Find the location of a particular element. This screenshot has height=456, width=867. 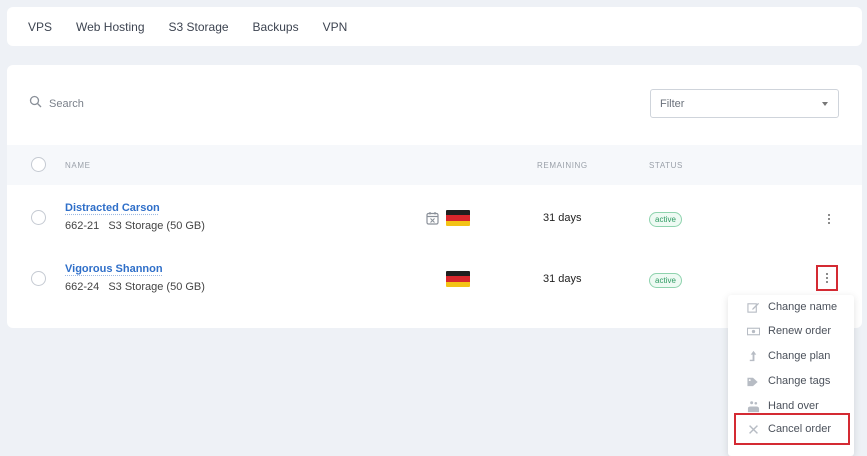

header-status: STATUS is located at coordinates (666, 165).